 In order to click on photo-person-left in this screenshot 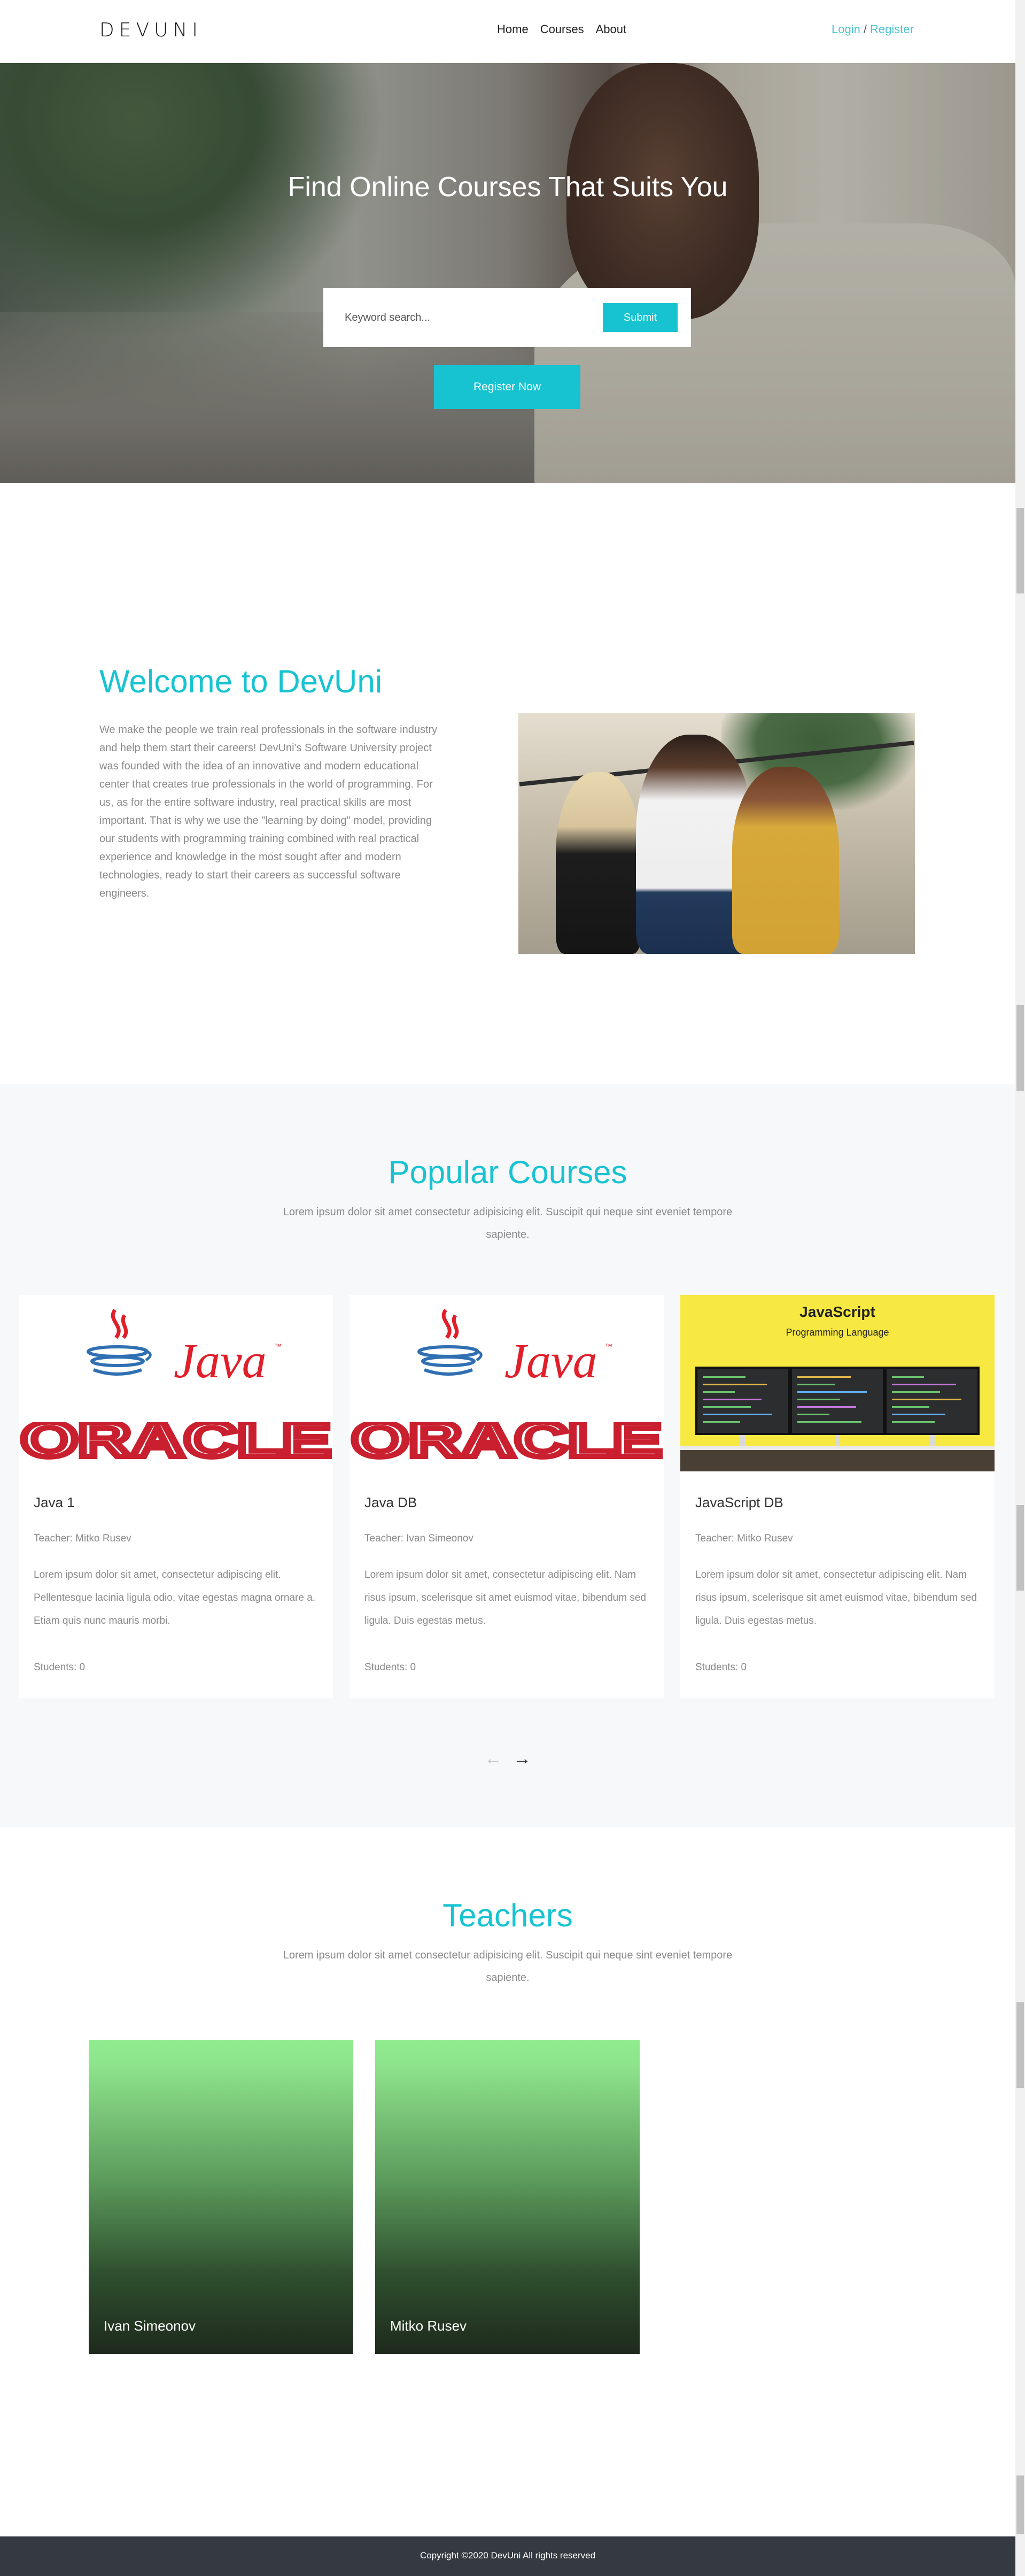, I will do `click(598, 863)`.